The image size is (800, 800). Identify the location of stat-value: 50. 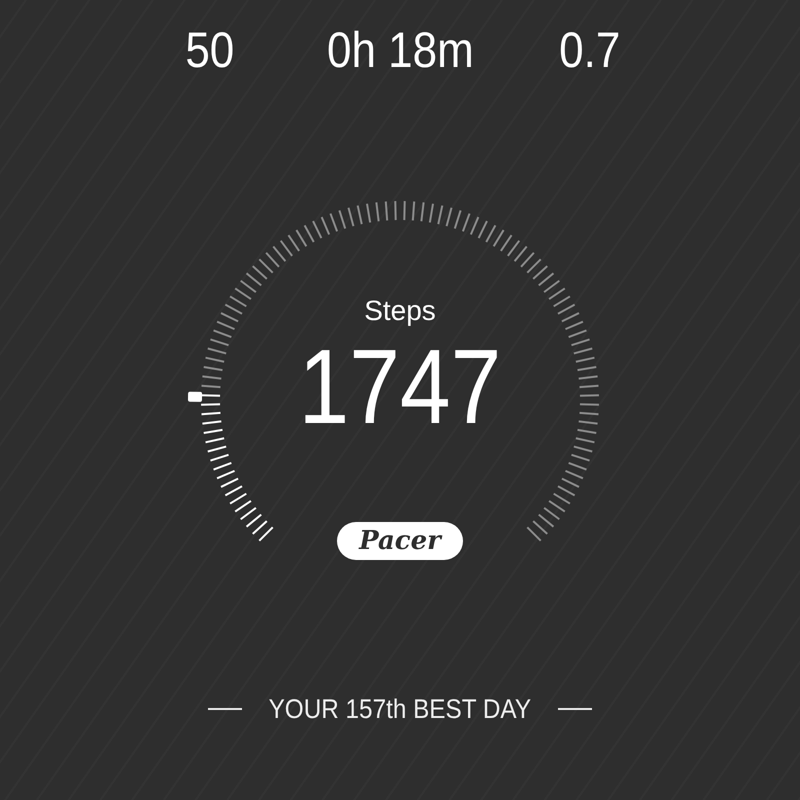
(210, 50).